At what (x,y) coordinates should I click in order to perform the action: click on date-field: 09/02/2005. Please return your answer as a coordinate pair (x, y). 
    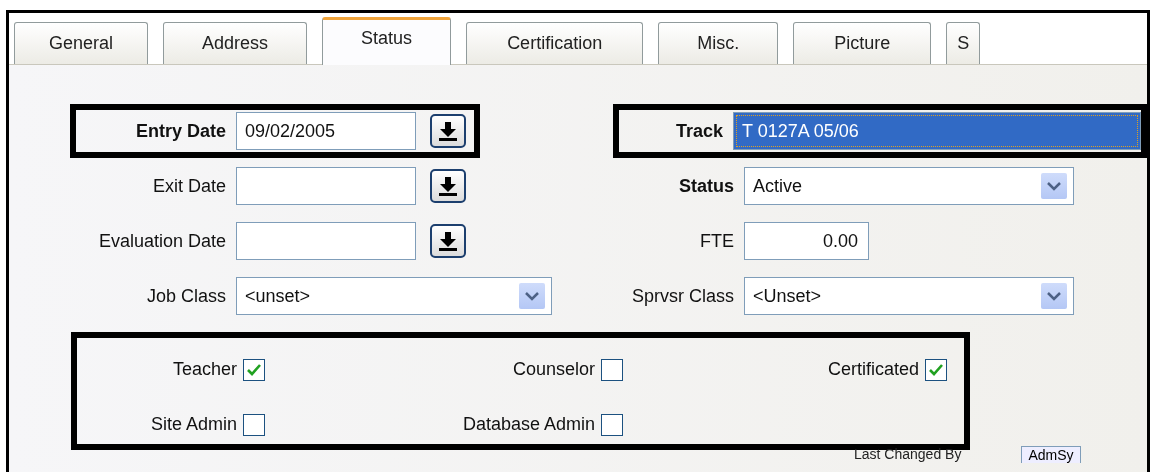
    Looking at the image, I should click on (326, 131).